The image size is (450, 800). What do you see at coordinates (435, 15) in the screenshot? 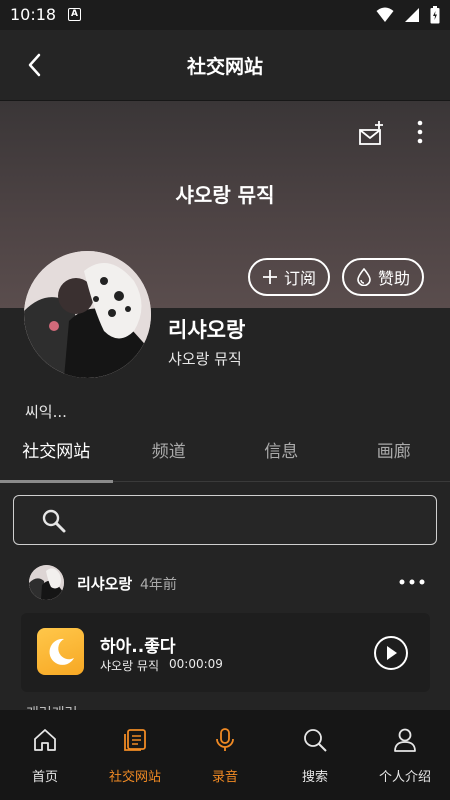
I see `battery-icon` at bounding box center [435, 15].